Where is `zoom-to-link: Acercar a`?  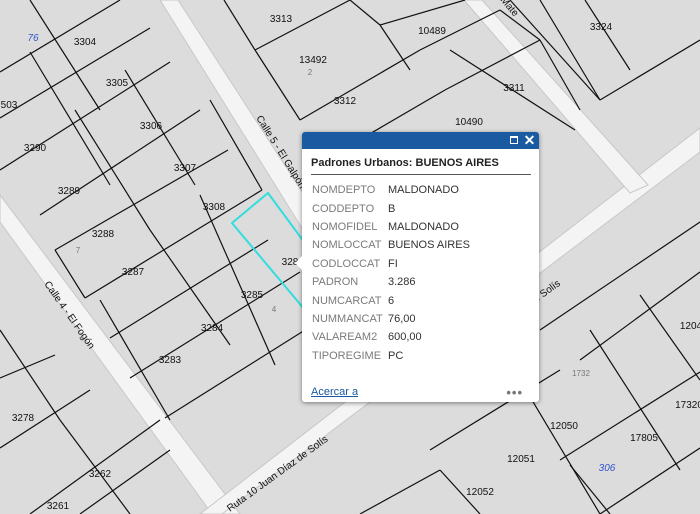 zoom-to-link: Acercar a is located at coordinates (334, 392).